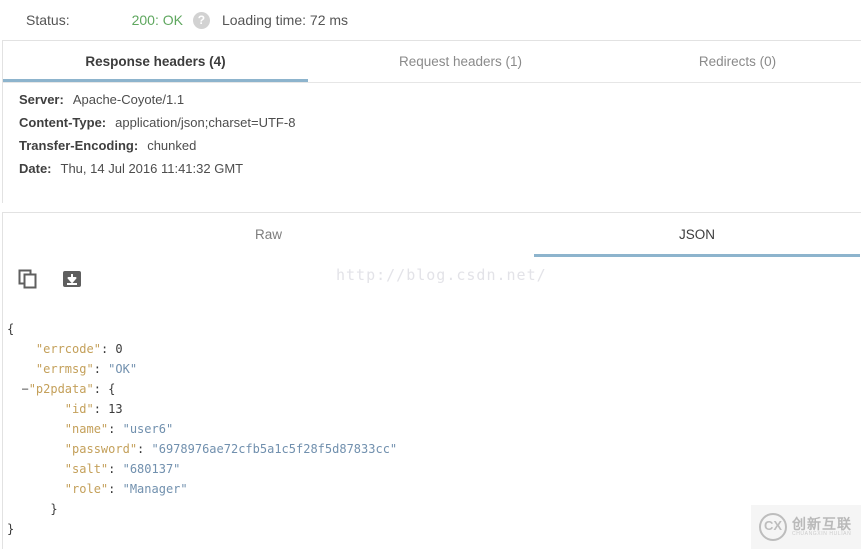 The image size is (861, 549). I want to click on status-code: 200: OK, so click(157, 20).